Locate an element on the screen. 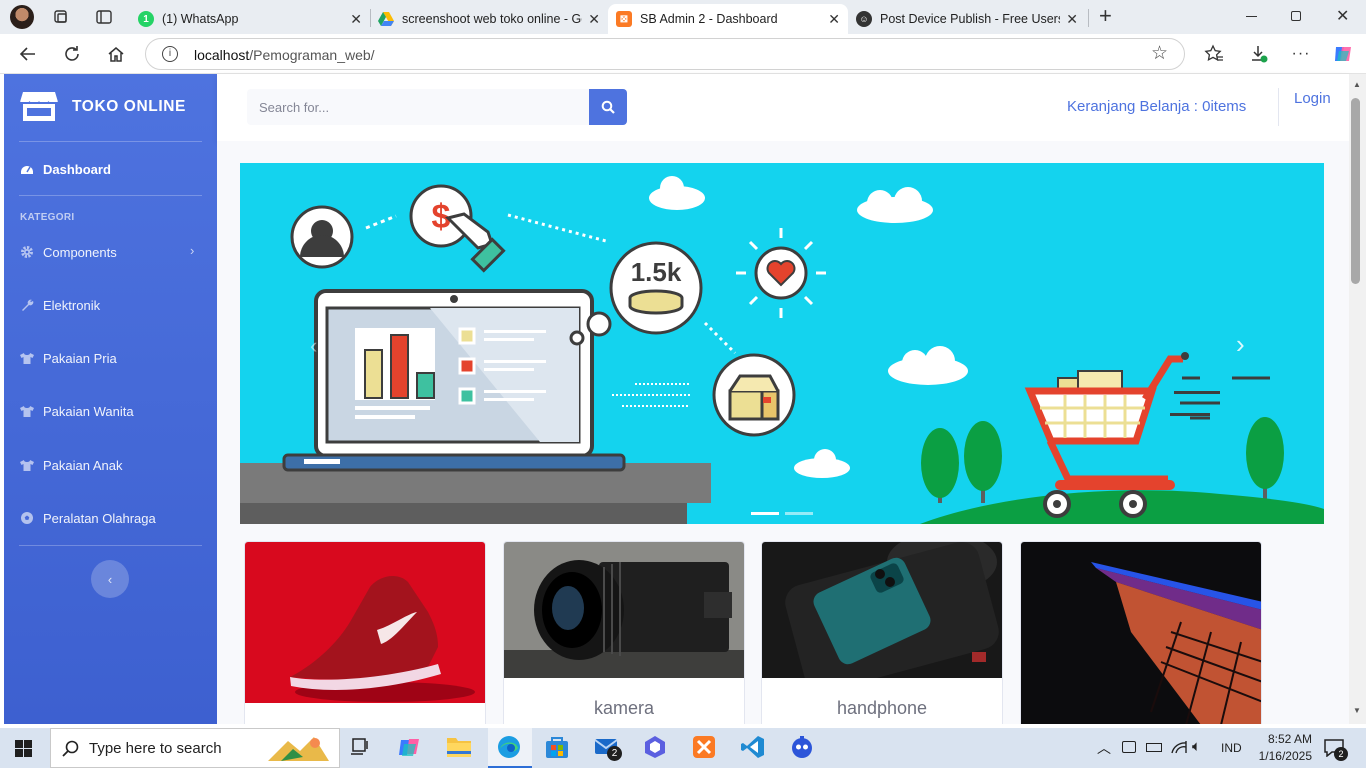 Image resolution: width=1366 pixels, height=768 pixels. search-button is located at coordinates (608, 107).